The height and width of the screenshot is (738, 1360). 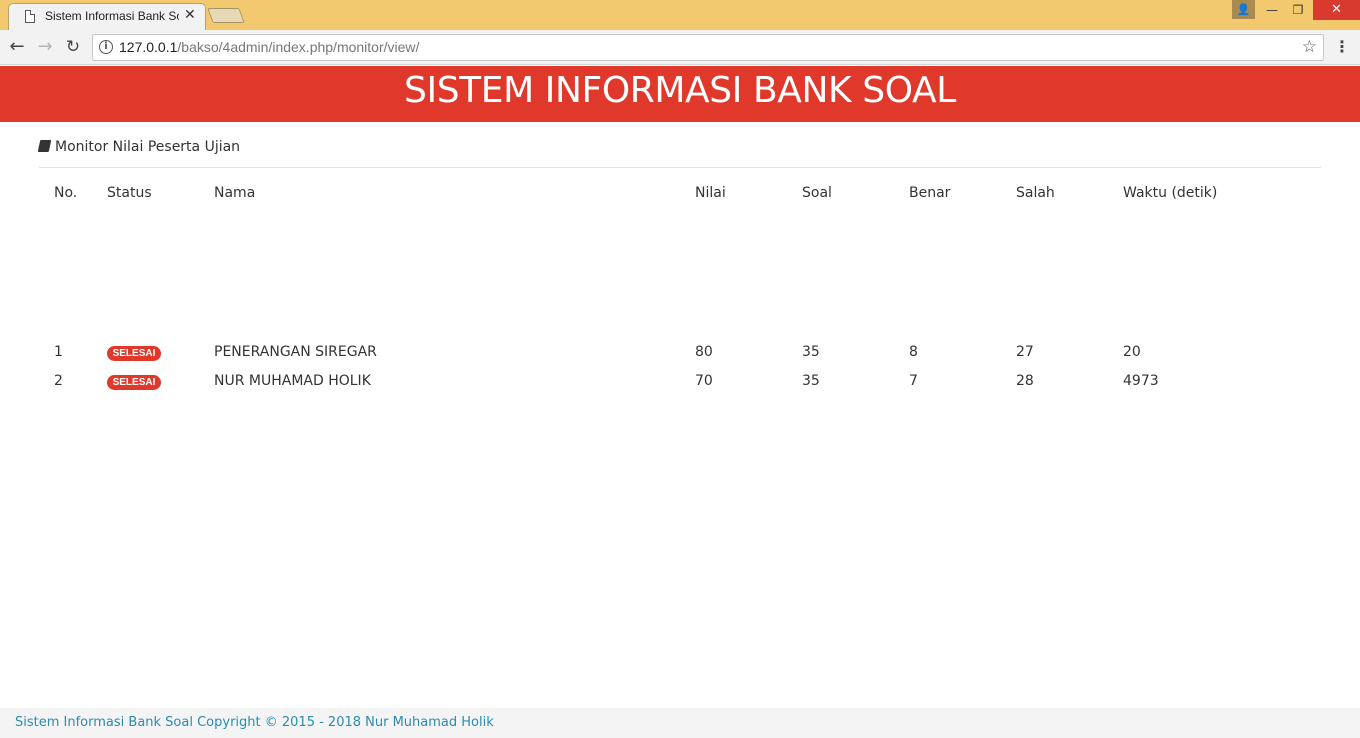 I want to click on column-header-status: Status, so click(x=129, y=193).